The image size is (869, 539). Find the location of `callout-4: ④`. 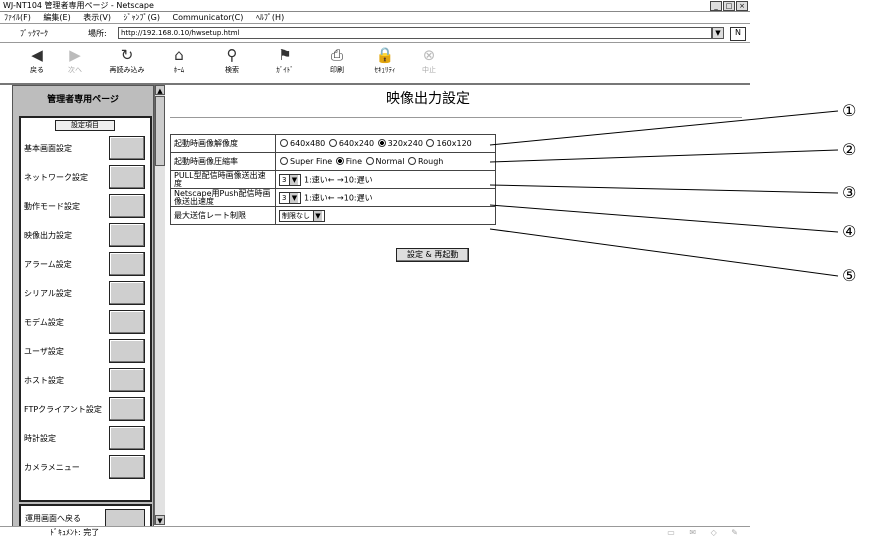

callout-4: ④ is located at coordinates (849, 231).